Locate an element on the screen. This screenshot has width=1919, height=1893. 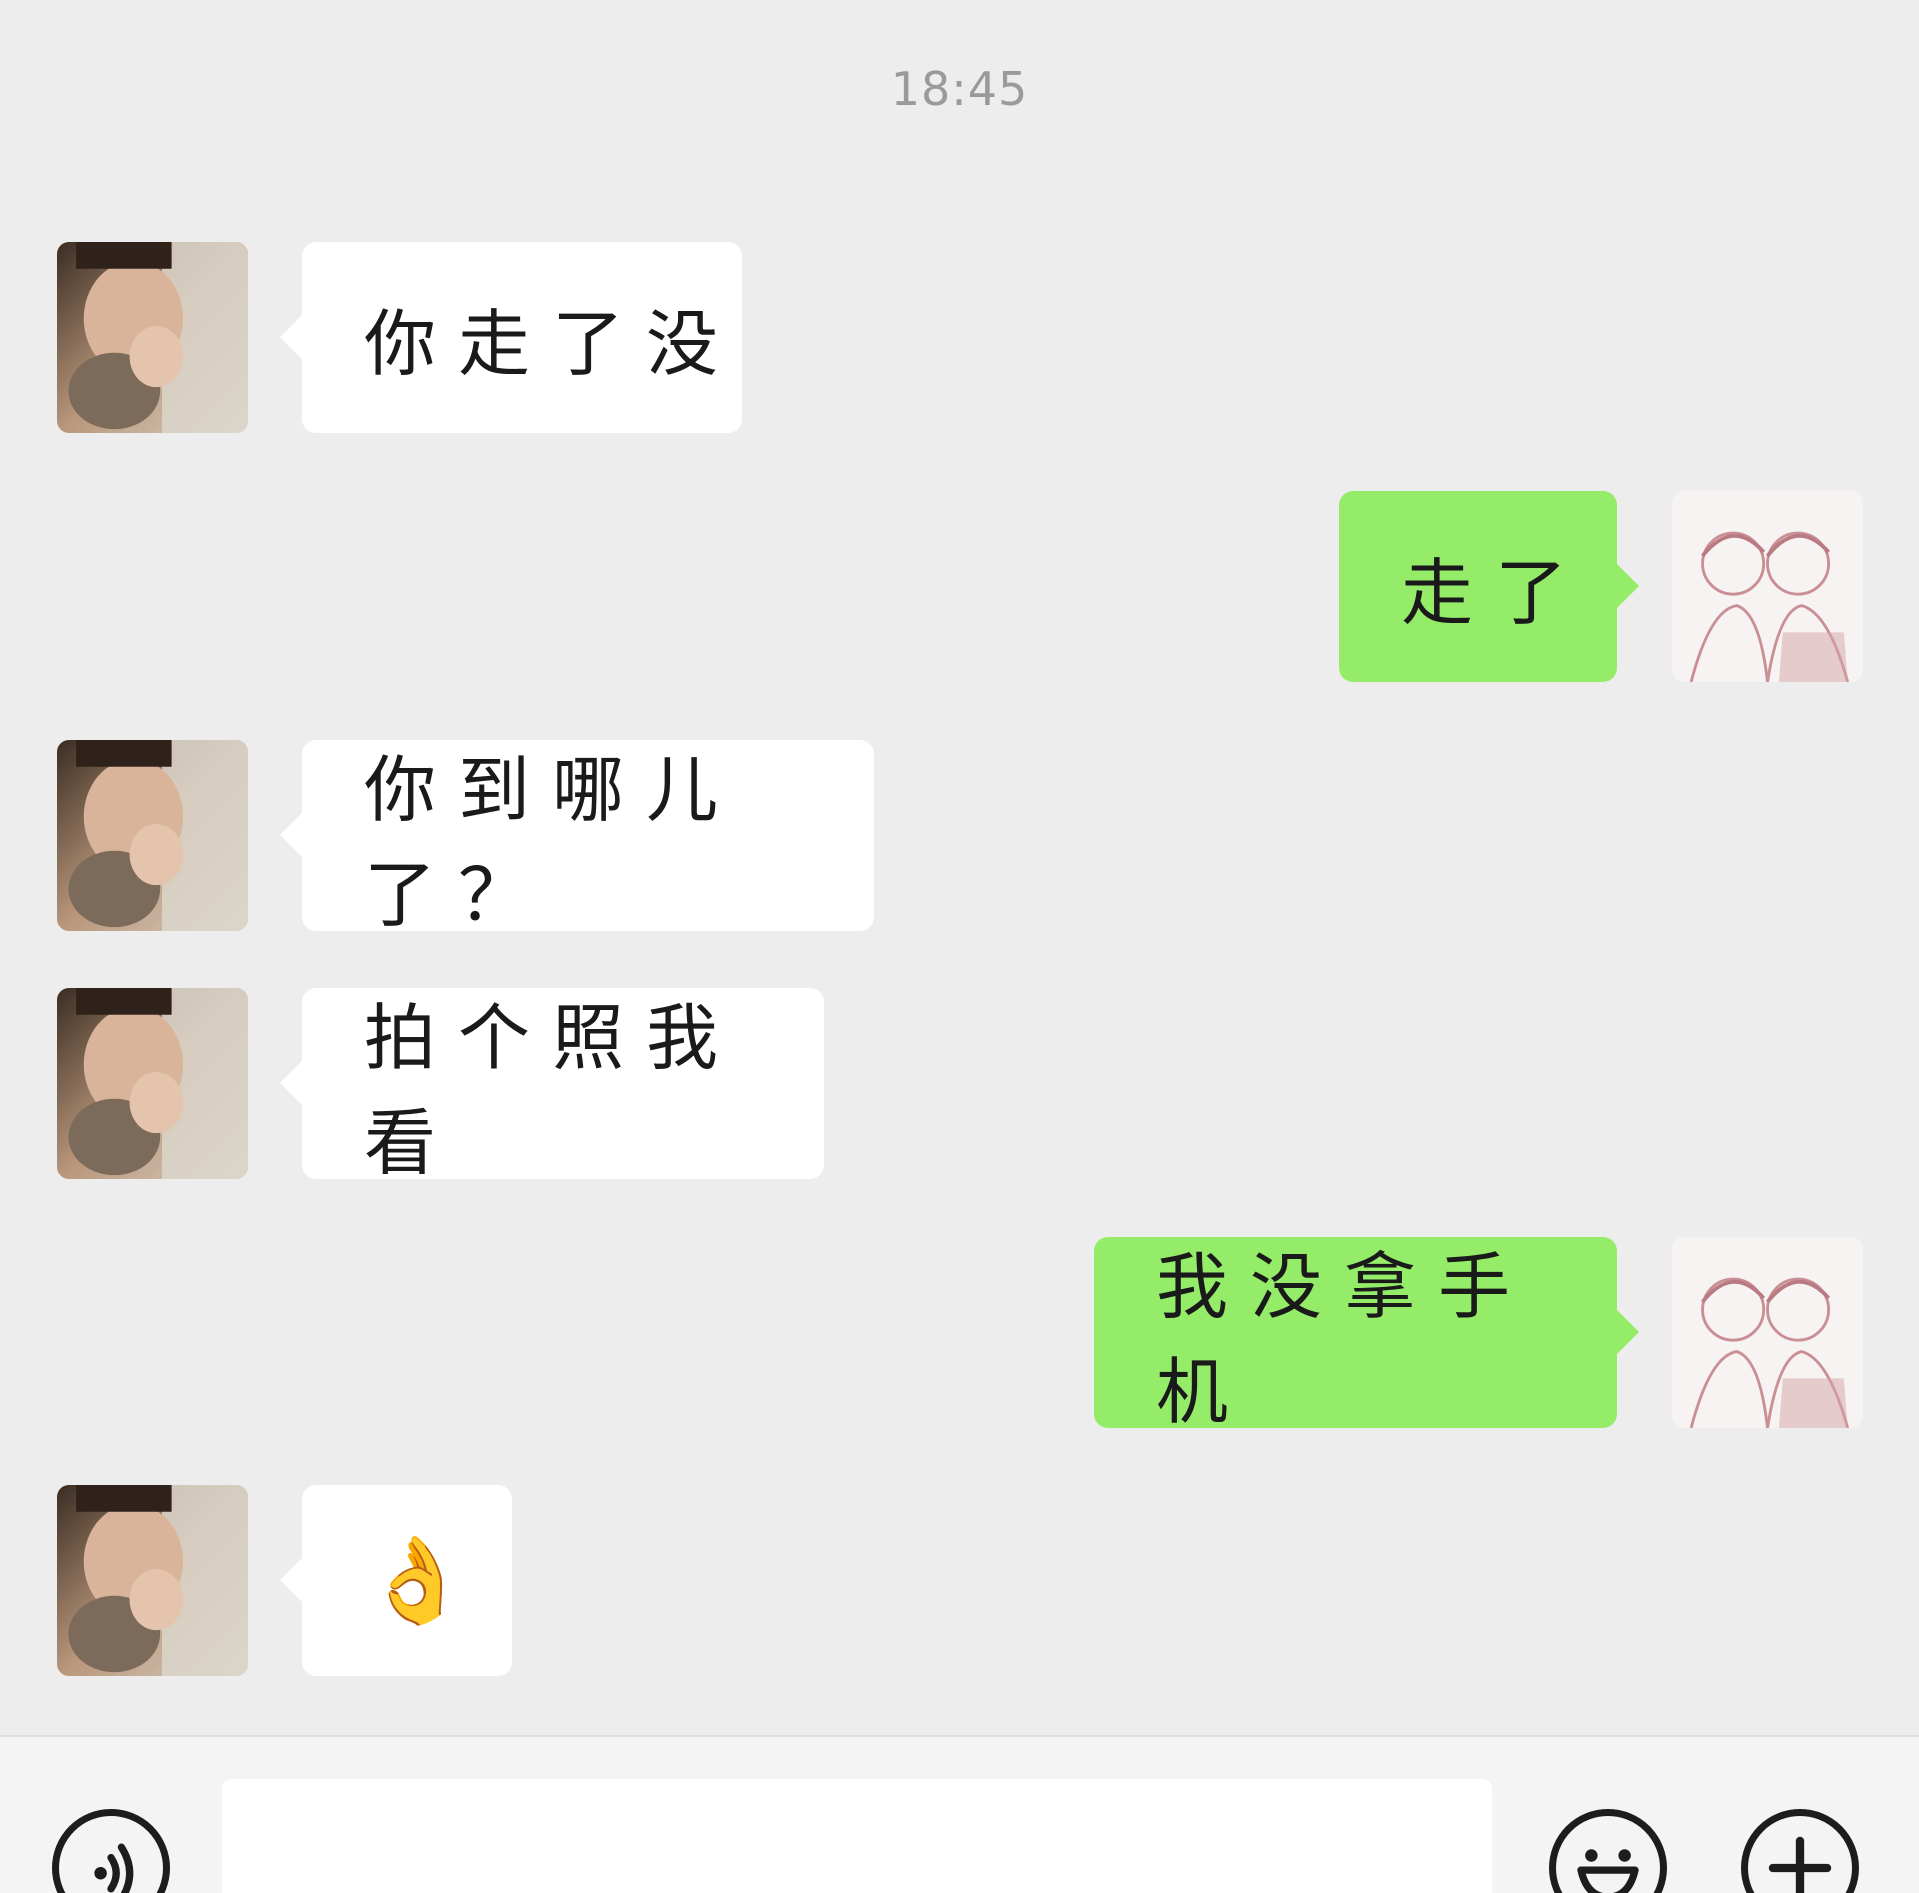
incoming-message-bubble: 拍个照我看 is located at coordinates (552, 1086).